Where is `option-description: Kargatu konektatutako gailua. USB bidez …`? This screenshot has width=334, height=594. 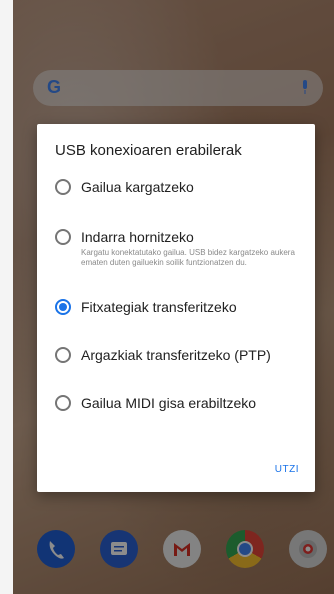
option-description: Kargatu konektatutako gailua. USB bidez … is located at coordinates (188, 257).